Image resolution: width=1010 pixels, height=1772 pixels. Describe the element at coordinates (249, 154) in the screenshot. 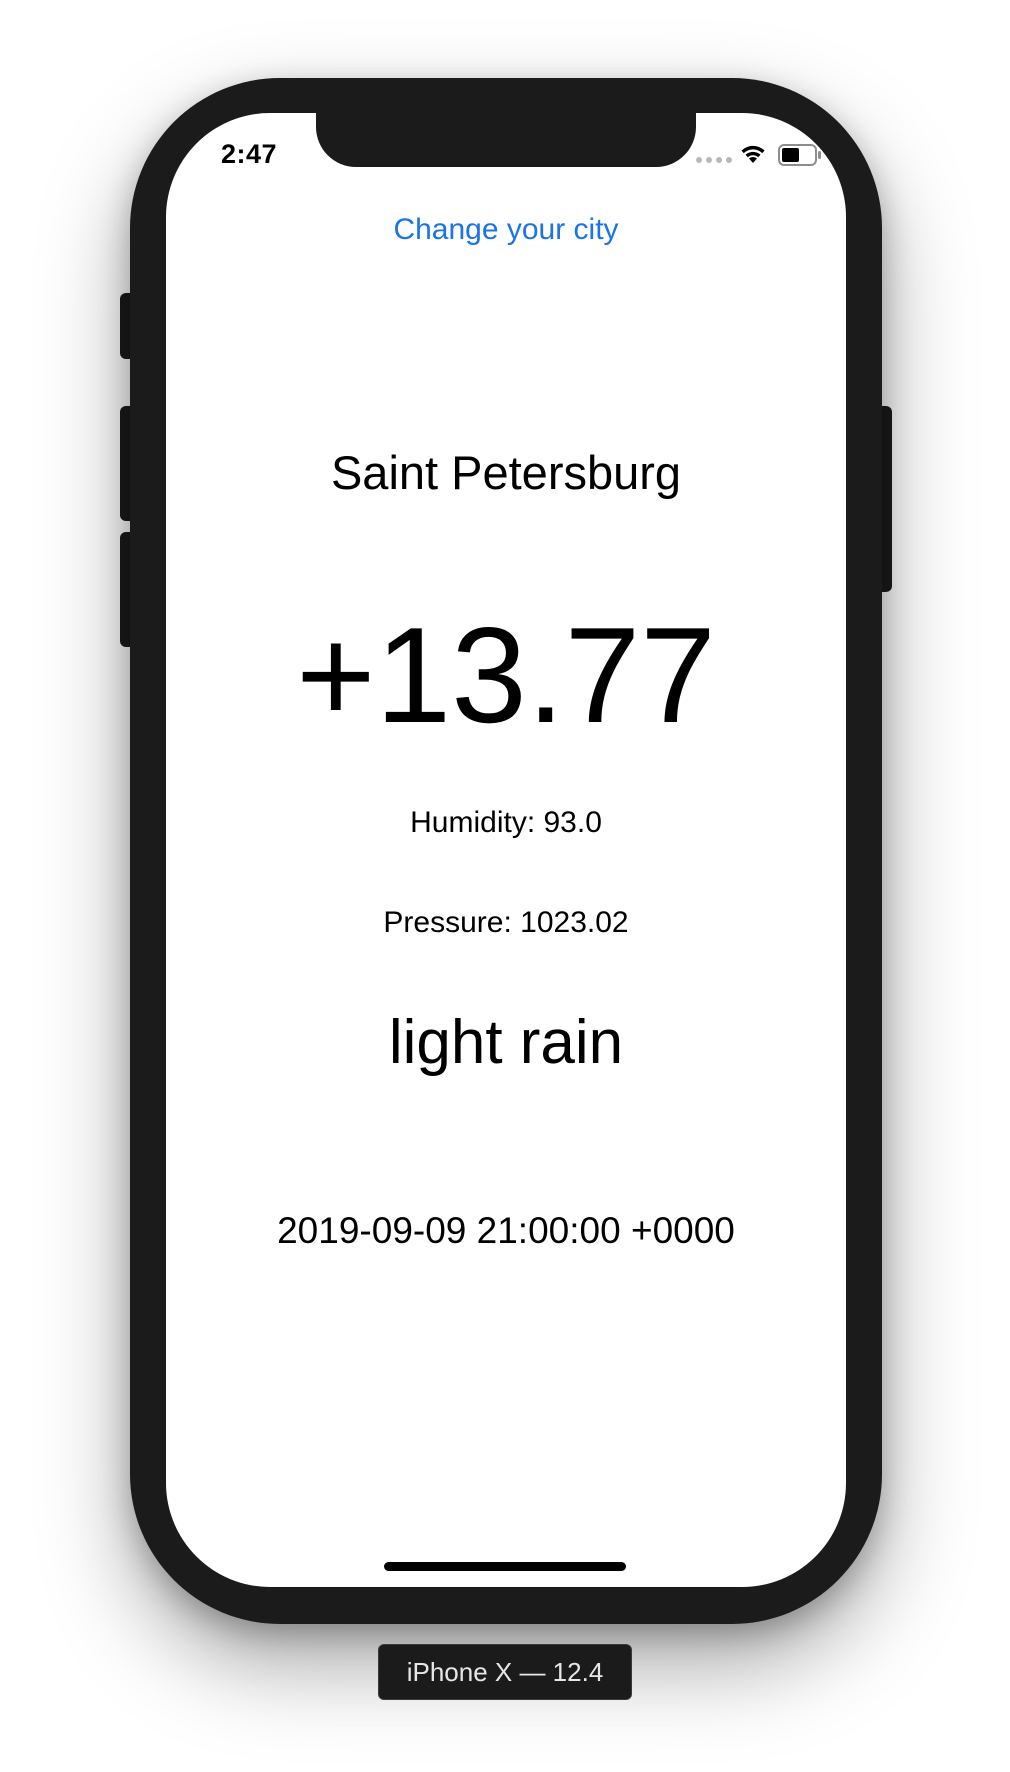

I see `status-time: 2:47` at that location.